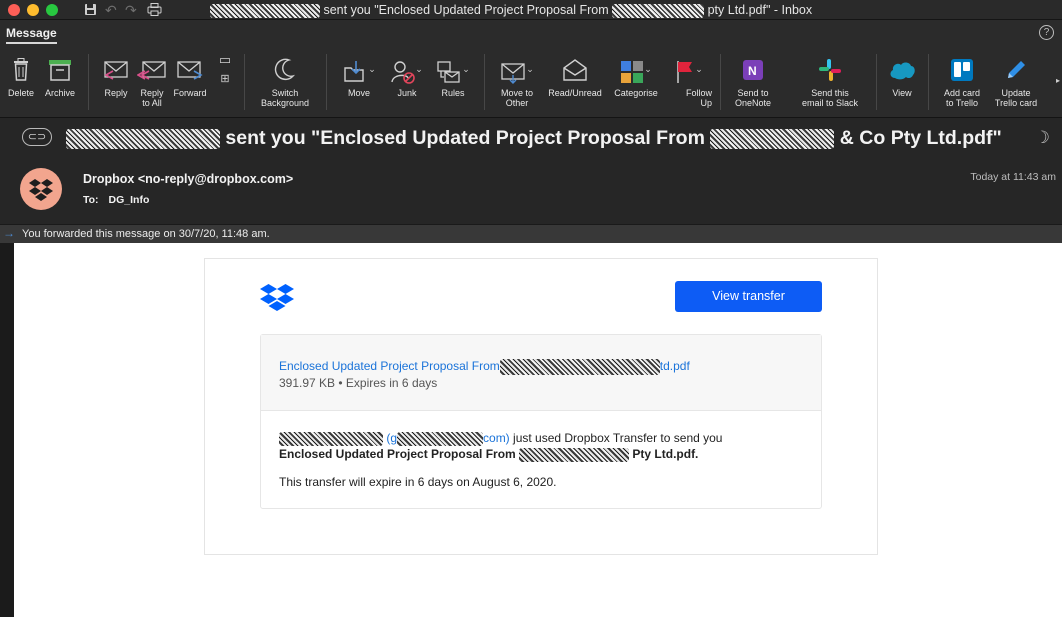 The width and height of the screenshot is (1062, 617). What do you see at coordinates (20, 93) in the screenshot?
I see `delete-label: Delete` at bounding box center [20, 93].